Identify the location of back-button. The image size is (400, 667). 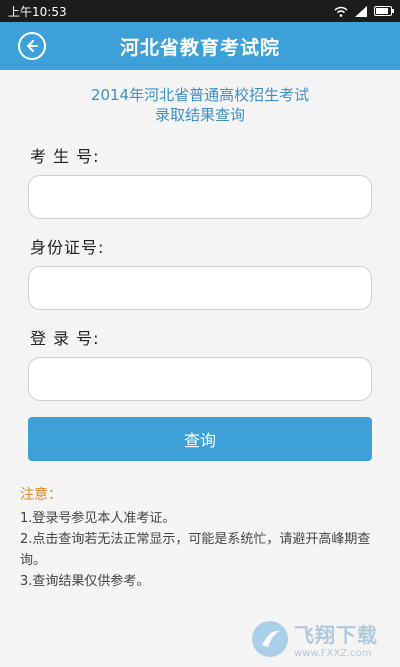
(32, 46).